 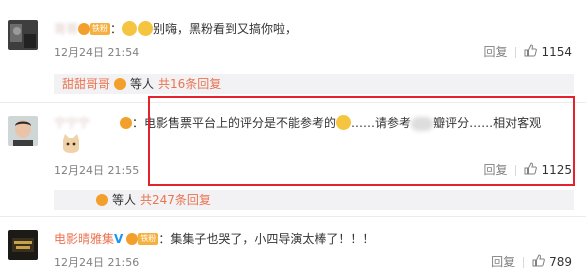 I want to click on sub-reply-count-link: 共16条回复, so click(x=189, y=84).